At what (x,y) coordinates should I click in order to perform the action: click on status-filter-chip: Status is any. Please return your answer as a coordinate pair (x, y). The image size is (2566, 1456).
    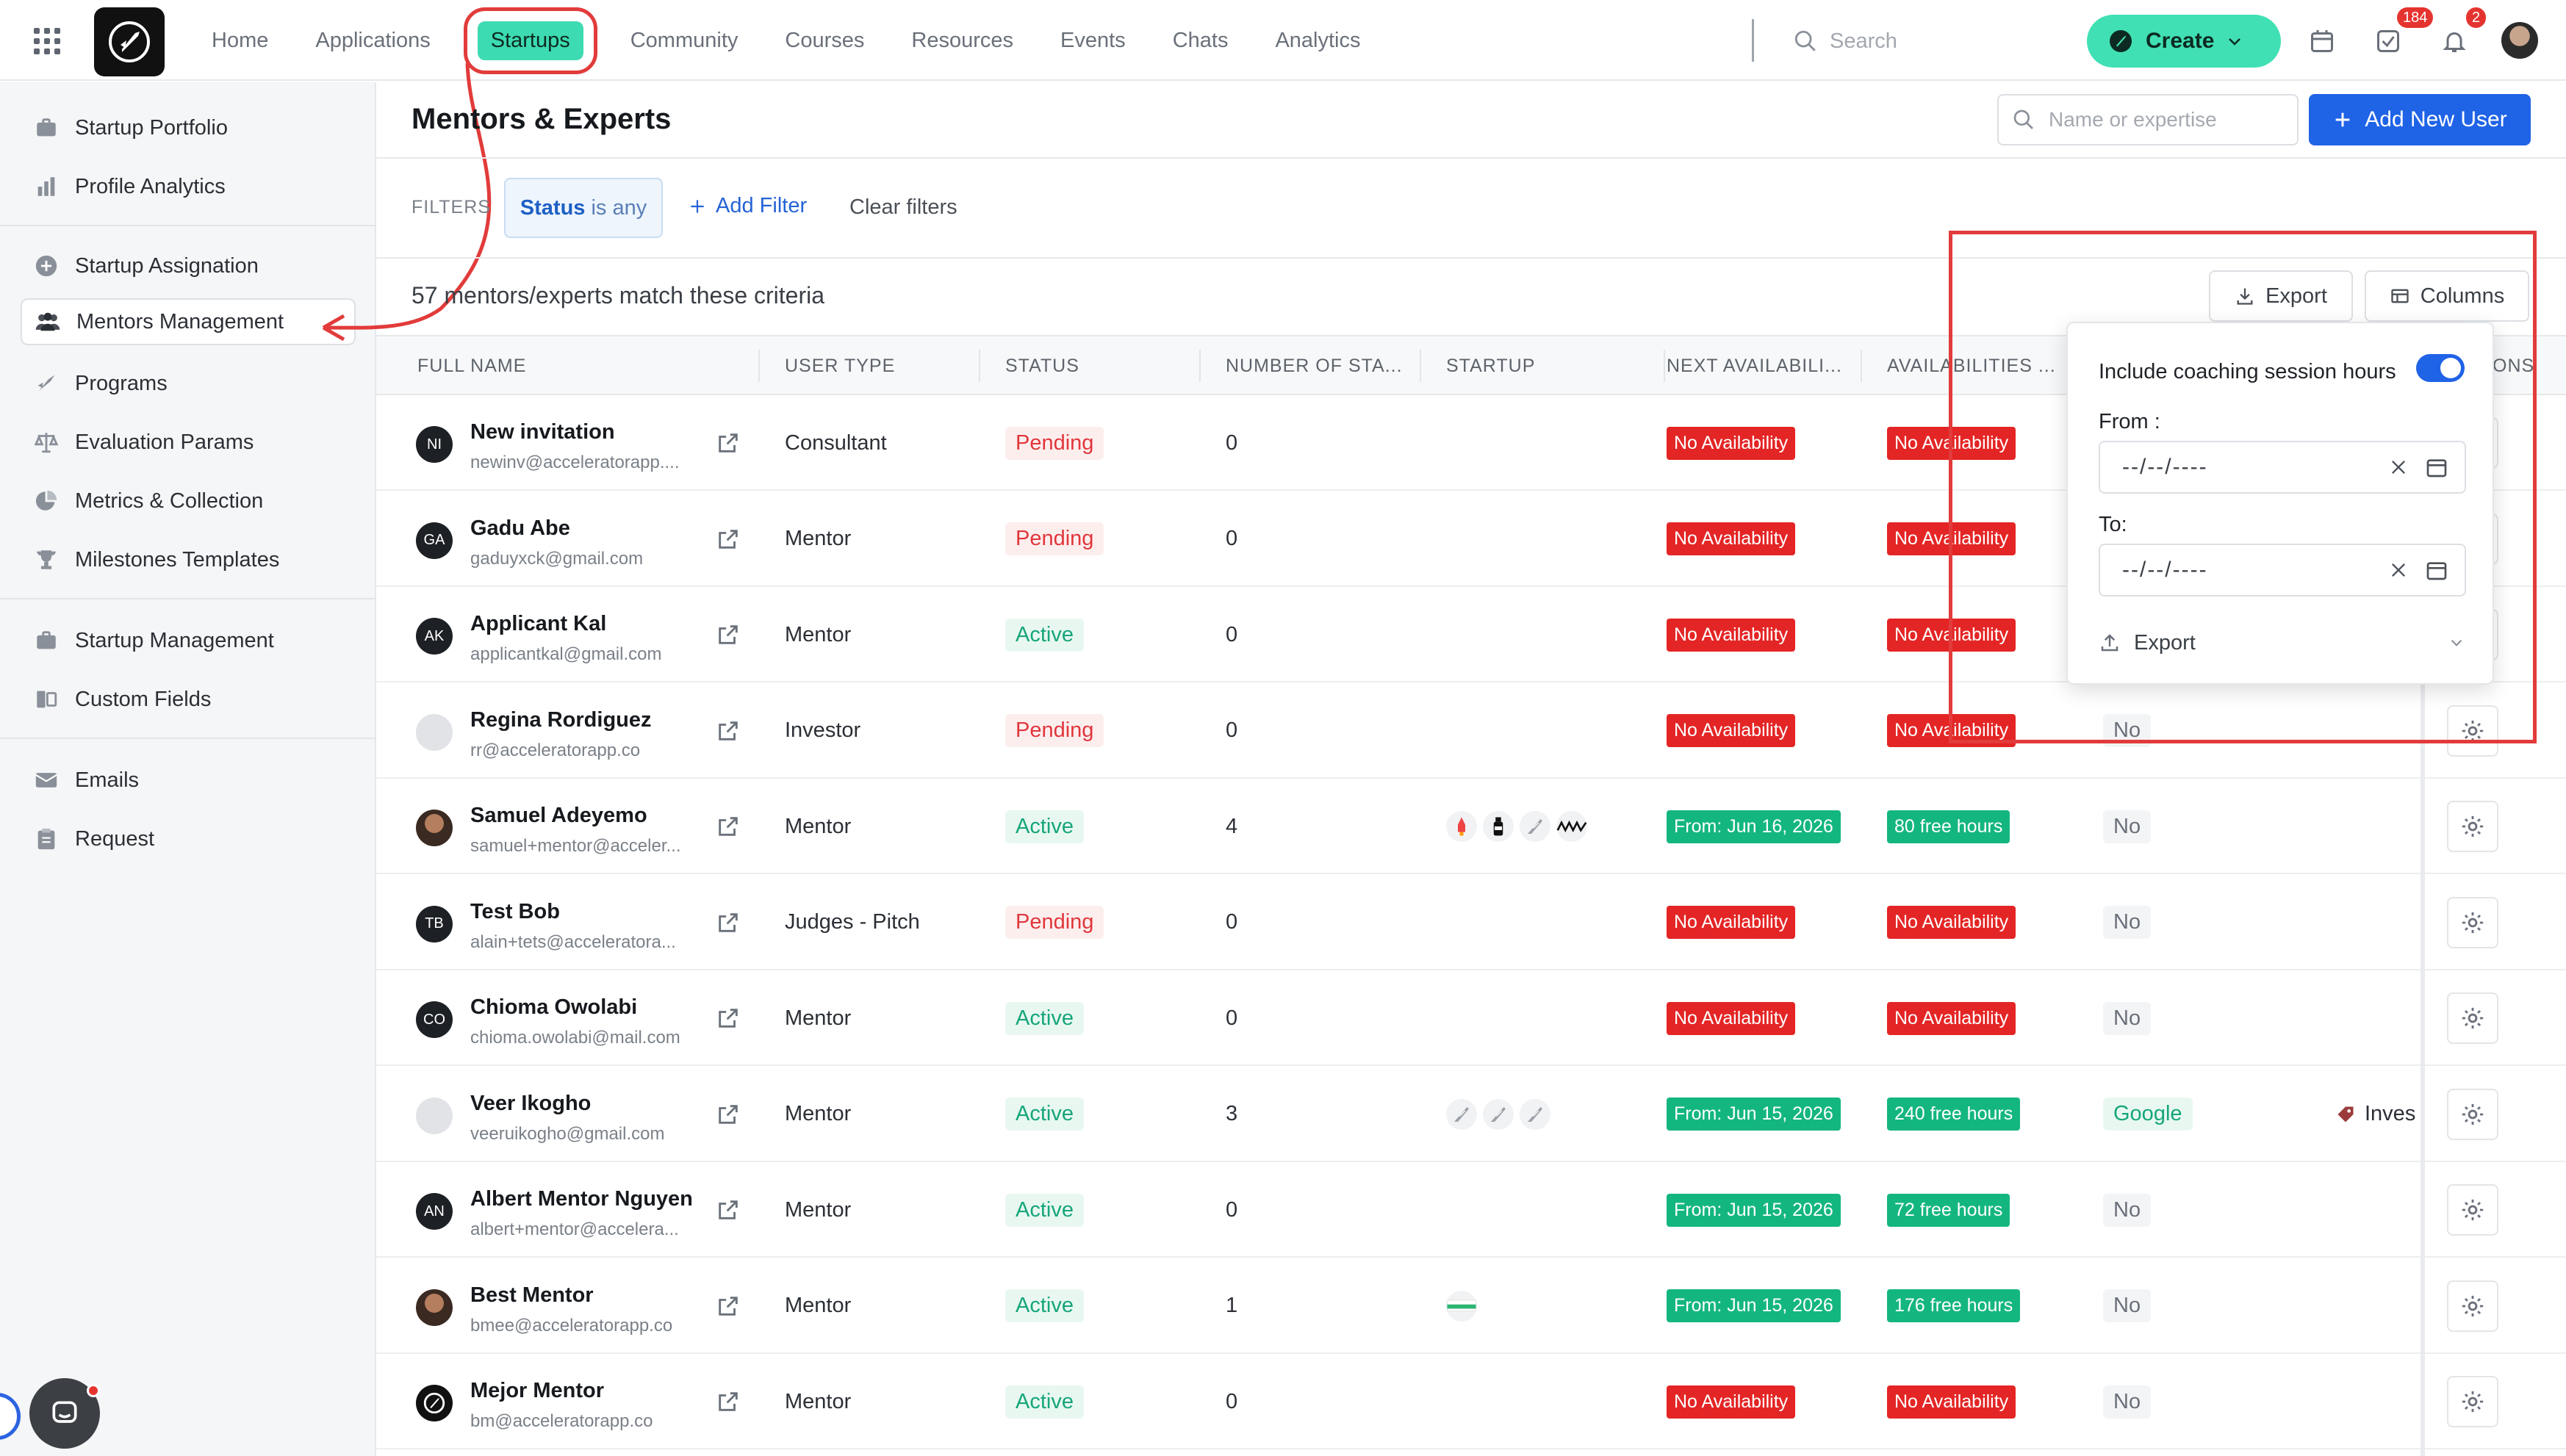
    Looking at the image, I should click on (583, 208).